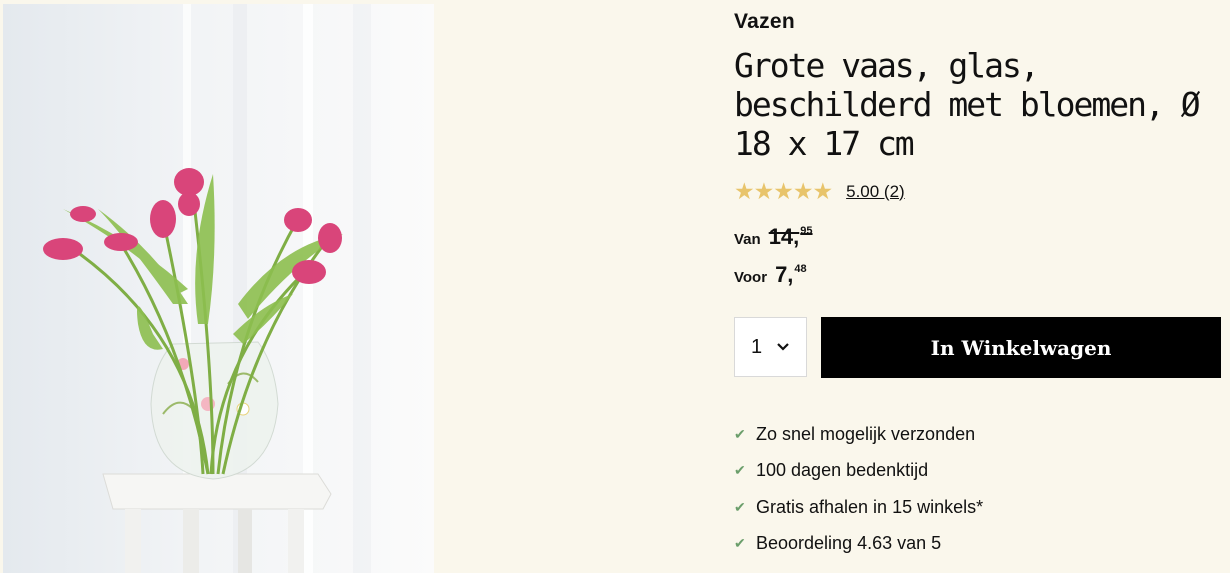  What do you see at coordinates (875, 192) in the screenshot?
I see `rating-reviews-link: 5.00 (2)` at bounding box center [875, 192].